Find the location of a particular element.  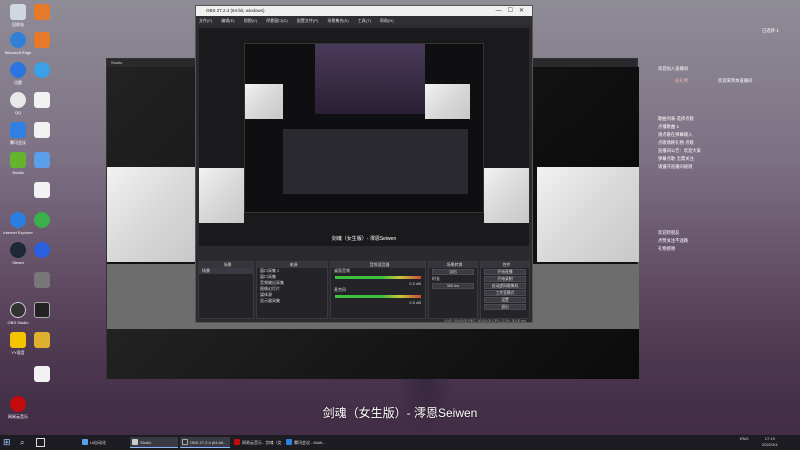

qq-icon is located at coordinates (18, 100).